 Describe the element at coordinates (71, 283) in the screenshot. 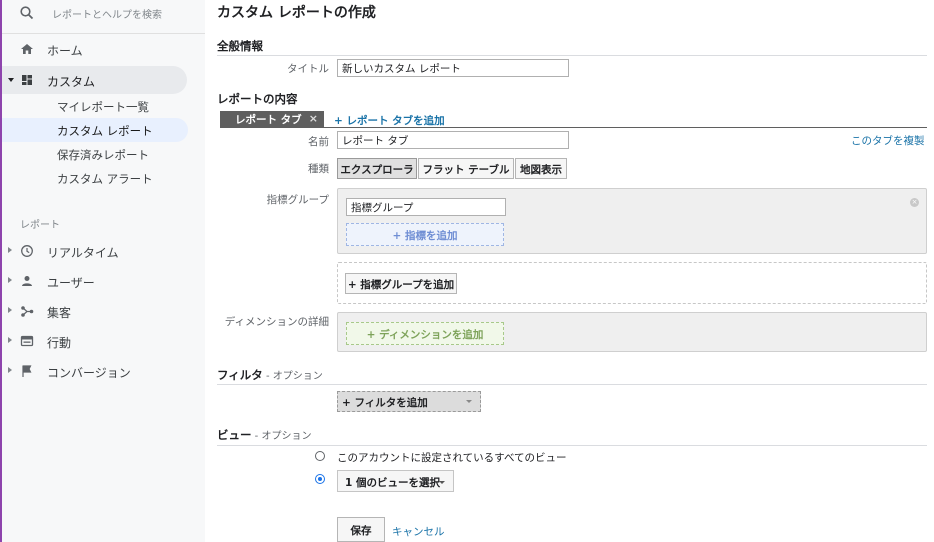

I see `nav-users-label: ユーザー` at that location.